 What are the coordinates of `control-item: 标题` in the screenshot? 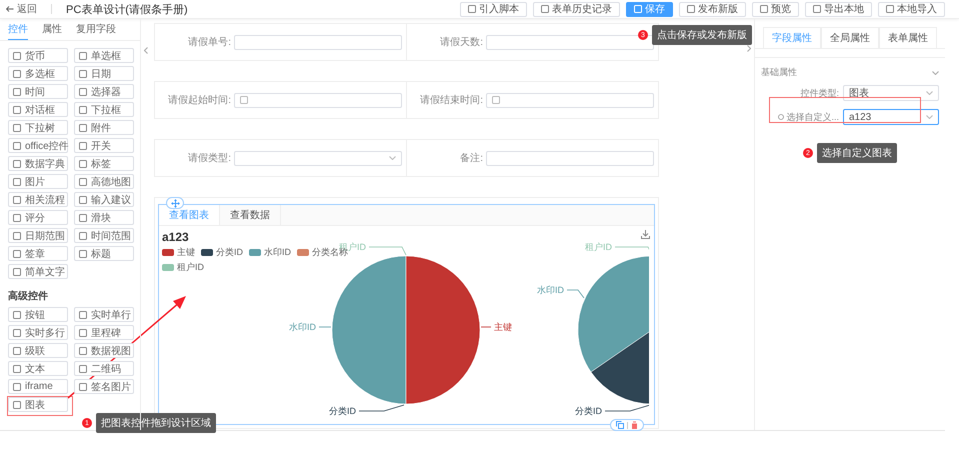 It's located at (104, 253).